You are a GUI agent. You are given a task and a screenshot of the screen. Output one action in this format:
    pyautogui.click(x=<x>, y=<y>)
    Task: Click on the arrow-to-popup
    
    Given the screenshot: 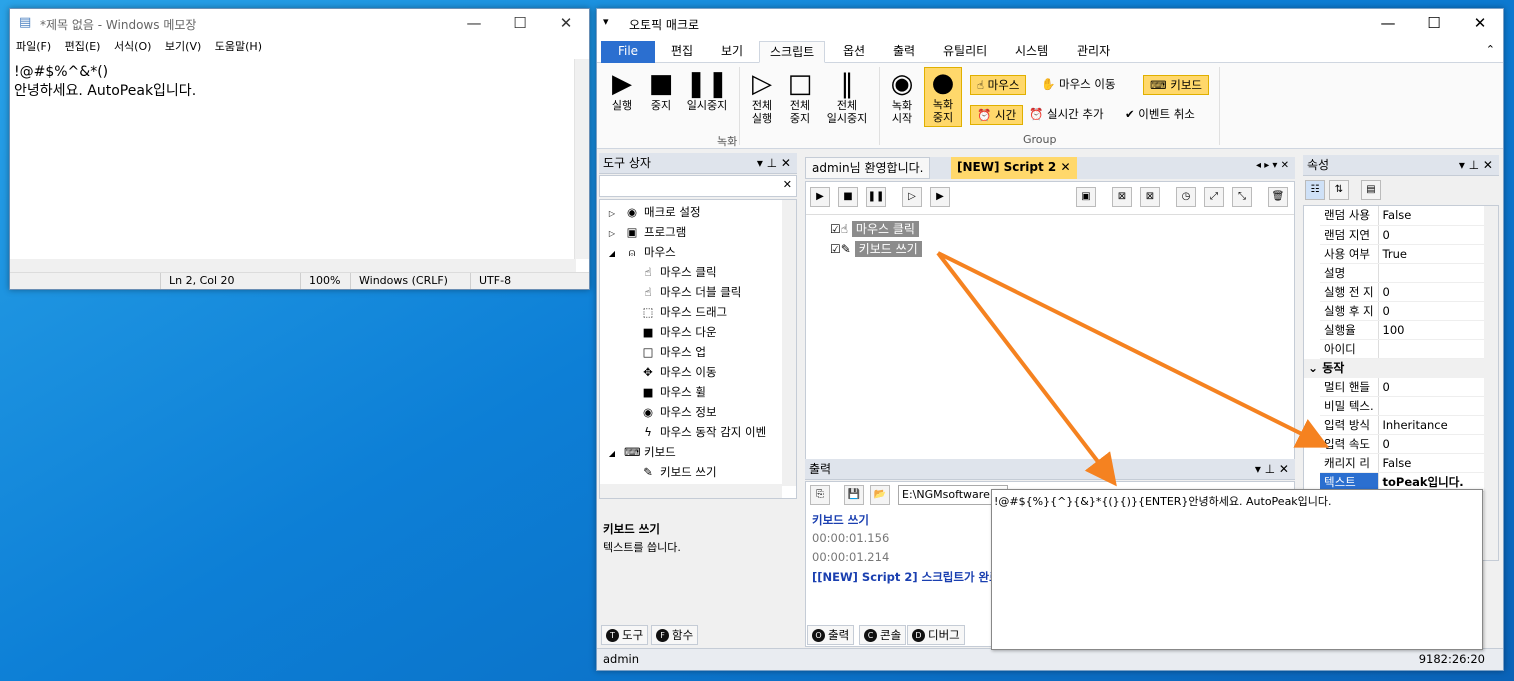 What is the action you would take?
    pyautogui.click(x=1026, y=369)
    